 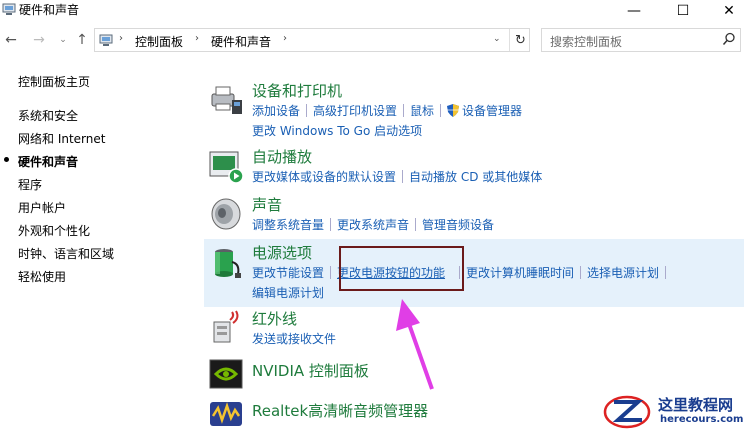 I want to click on link-row: 更改 Windows To Go 启动选项, so click(x=337, y=130).